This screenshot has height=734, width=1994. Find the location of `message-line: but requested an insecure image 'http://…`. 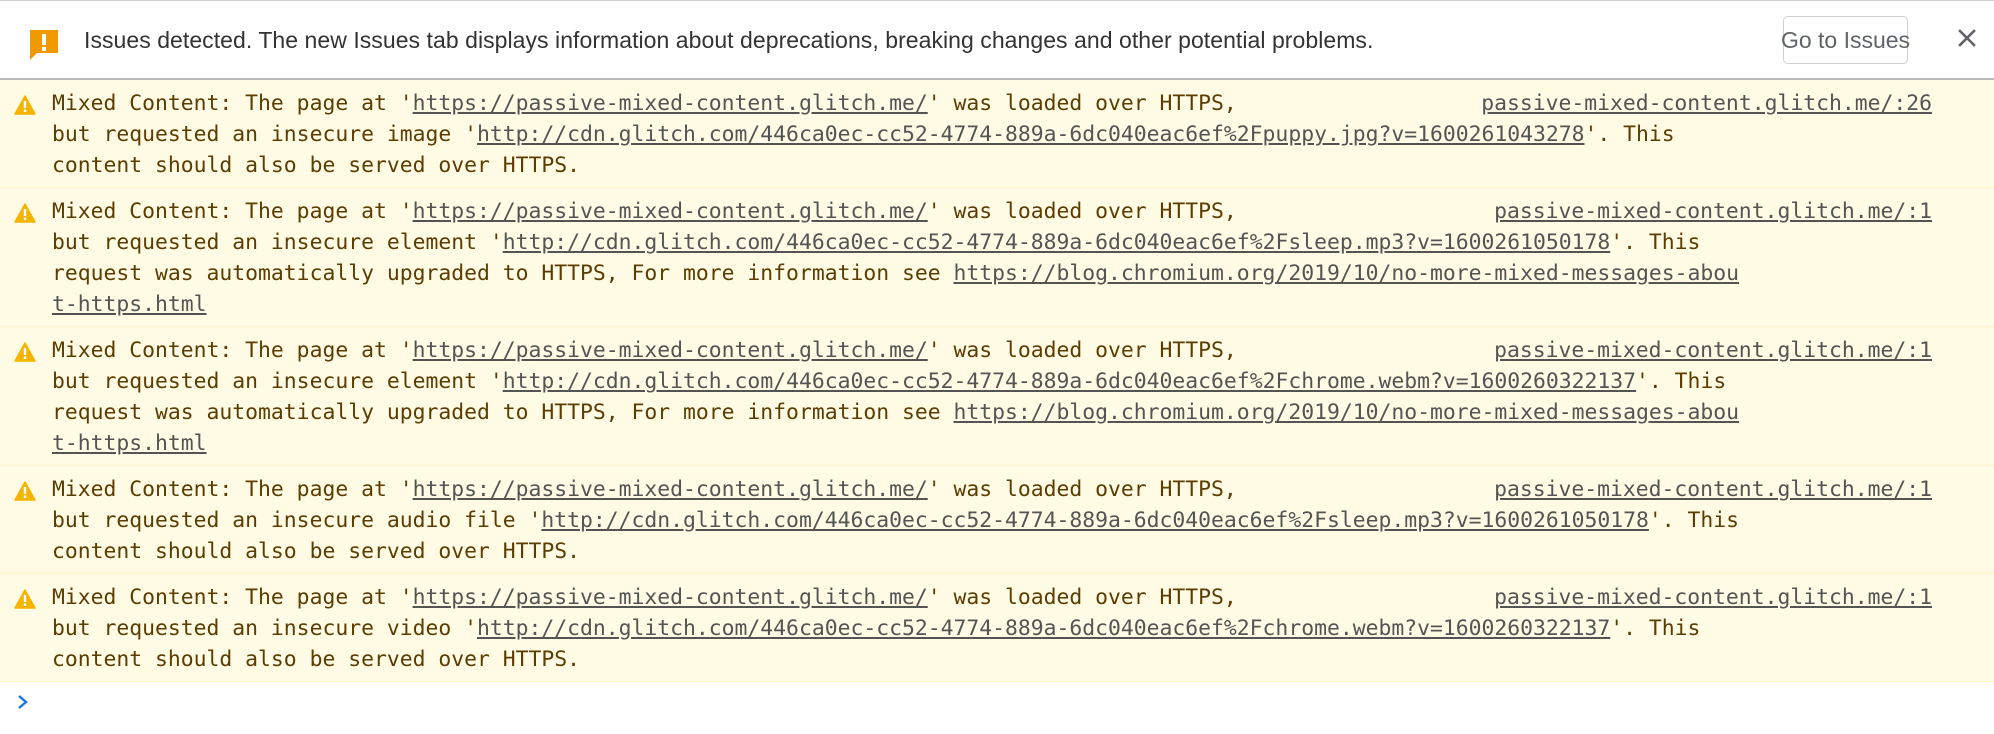

message-line: but requested an insecure image 'http://… is located at coordinates (998, 134).